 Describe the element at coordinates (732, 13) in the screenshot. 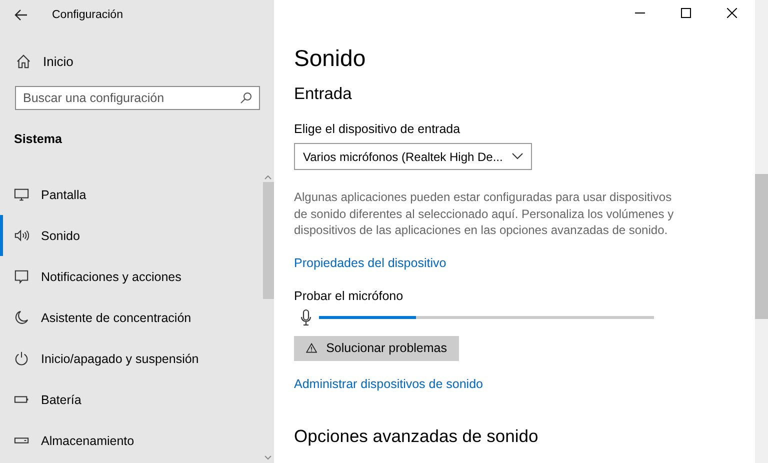

I see `close-icon` at that location.